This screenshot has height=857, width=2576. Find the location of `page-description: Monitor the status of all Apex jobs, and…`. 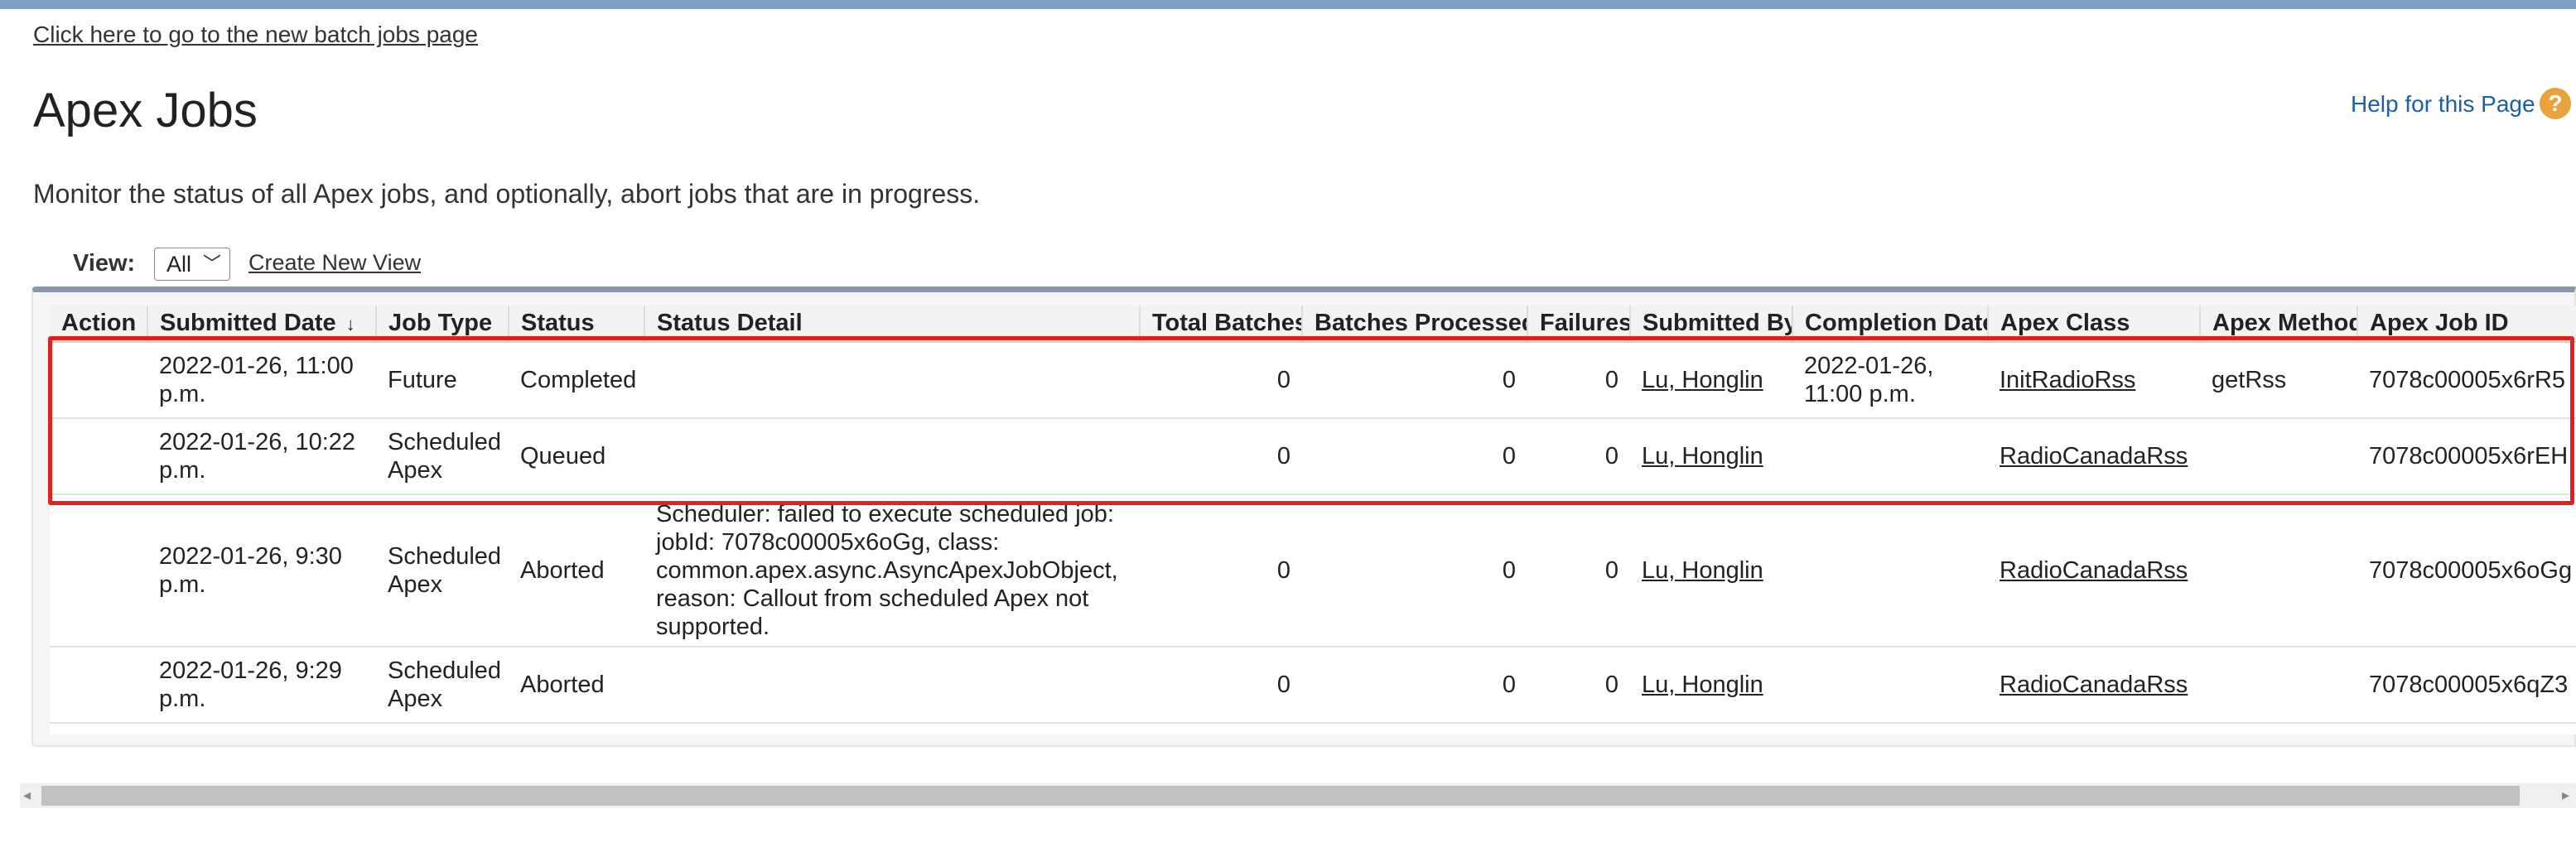

page-description: Monitor the status of all Apex jobs, and… is located at coordinates (507, 194).